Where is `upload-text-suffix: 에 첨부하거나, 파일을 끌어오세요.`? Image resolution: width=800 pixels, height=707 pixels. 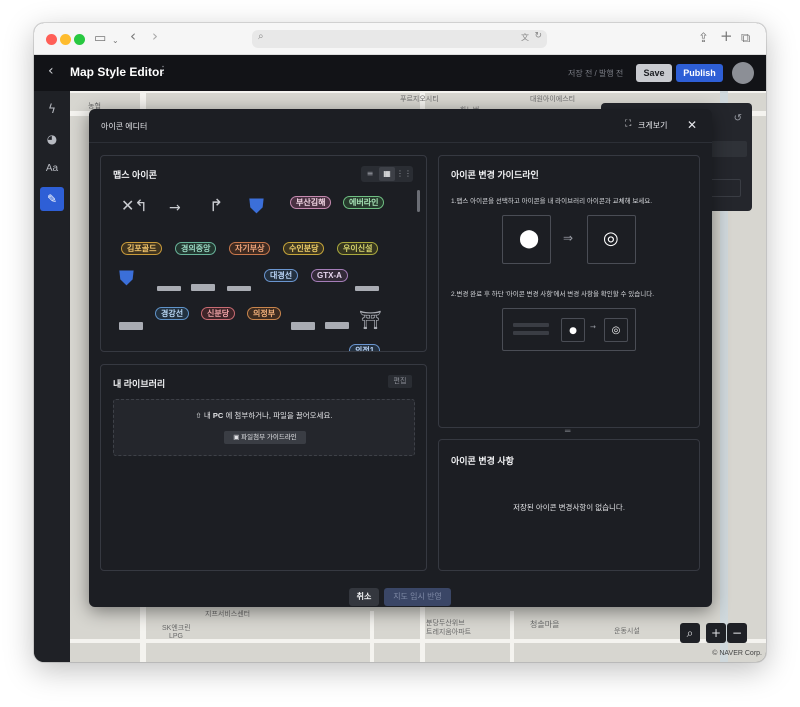 upload-text-suffix: 에 첨부하거나, 파일을 끌어오세요. is located at coordinates (279, 415).